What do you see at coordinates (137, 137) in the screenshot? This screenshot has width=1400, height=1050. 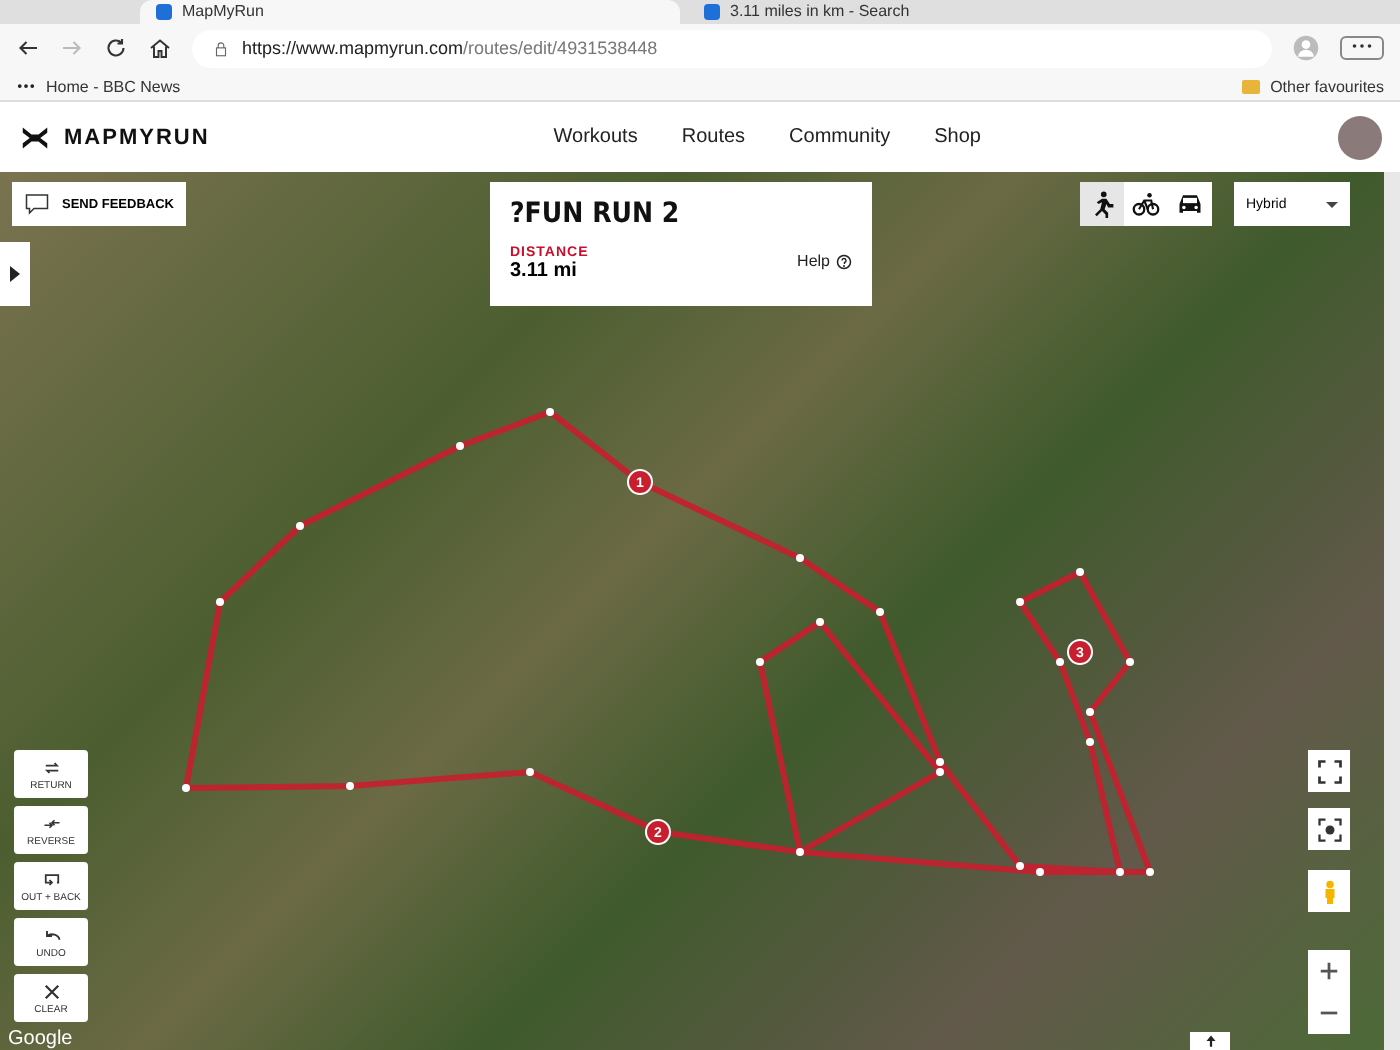 I see `brand-name: MAPMYRUN` at bounding box center [137, 137].